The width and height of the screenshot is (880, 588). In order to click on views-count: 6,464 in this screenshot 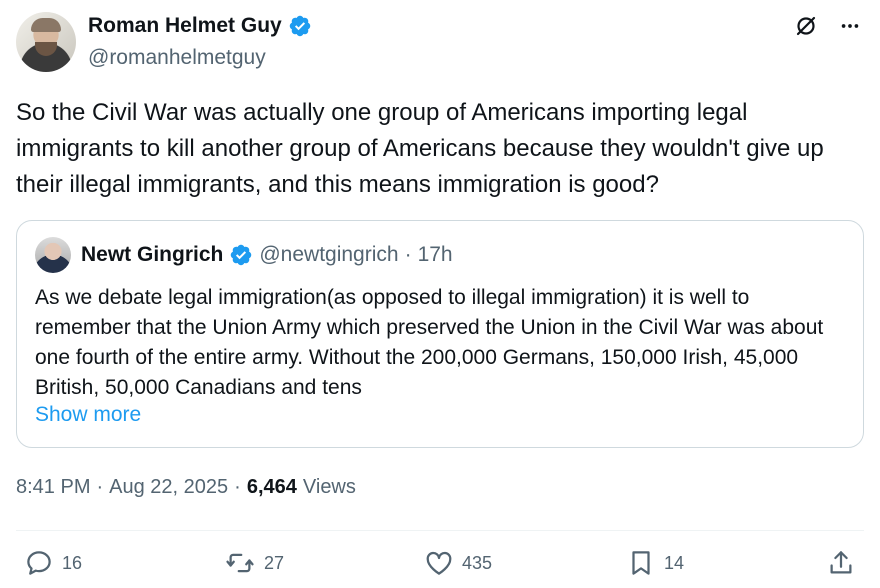, I will do `click(271, 487)`.